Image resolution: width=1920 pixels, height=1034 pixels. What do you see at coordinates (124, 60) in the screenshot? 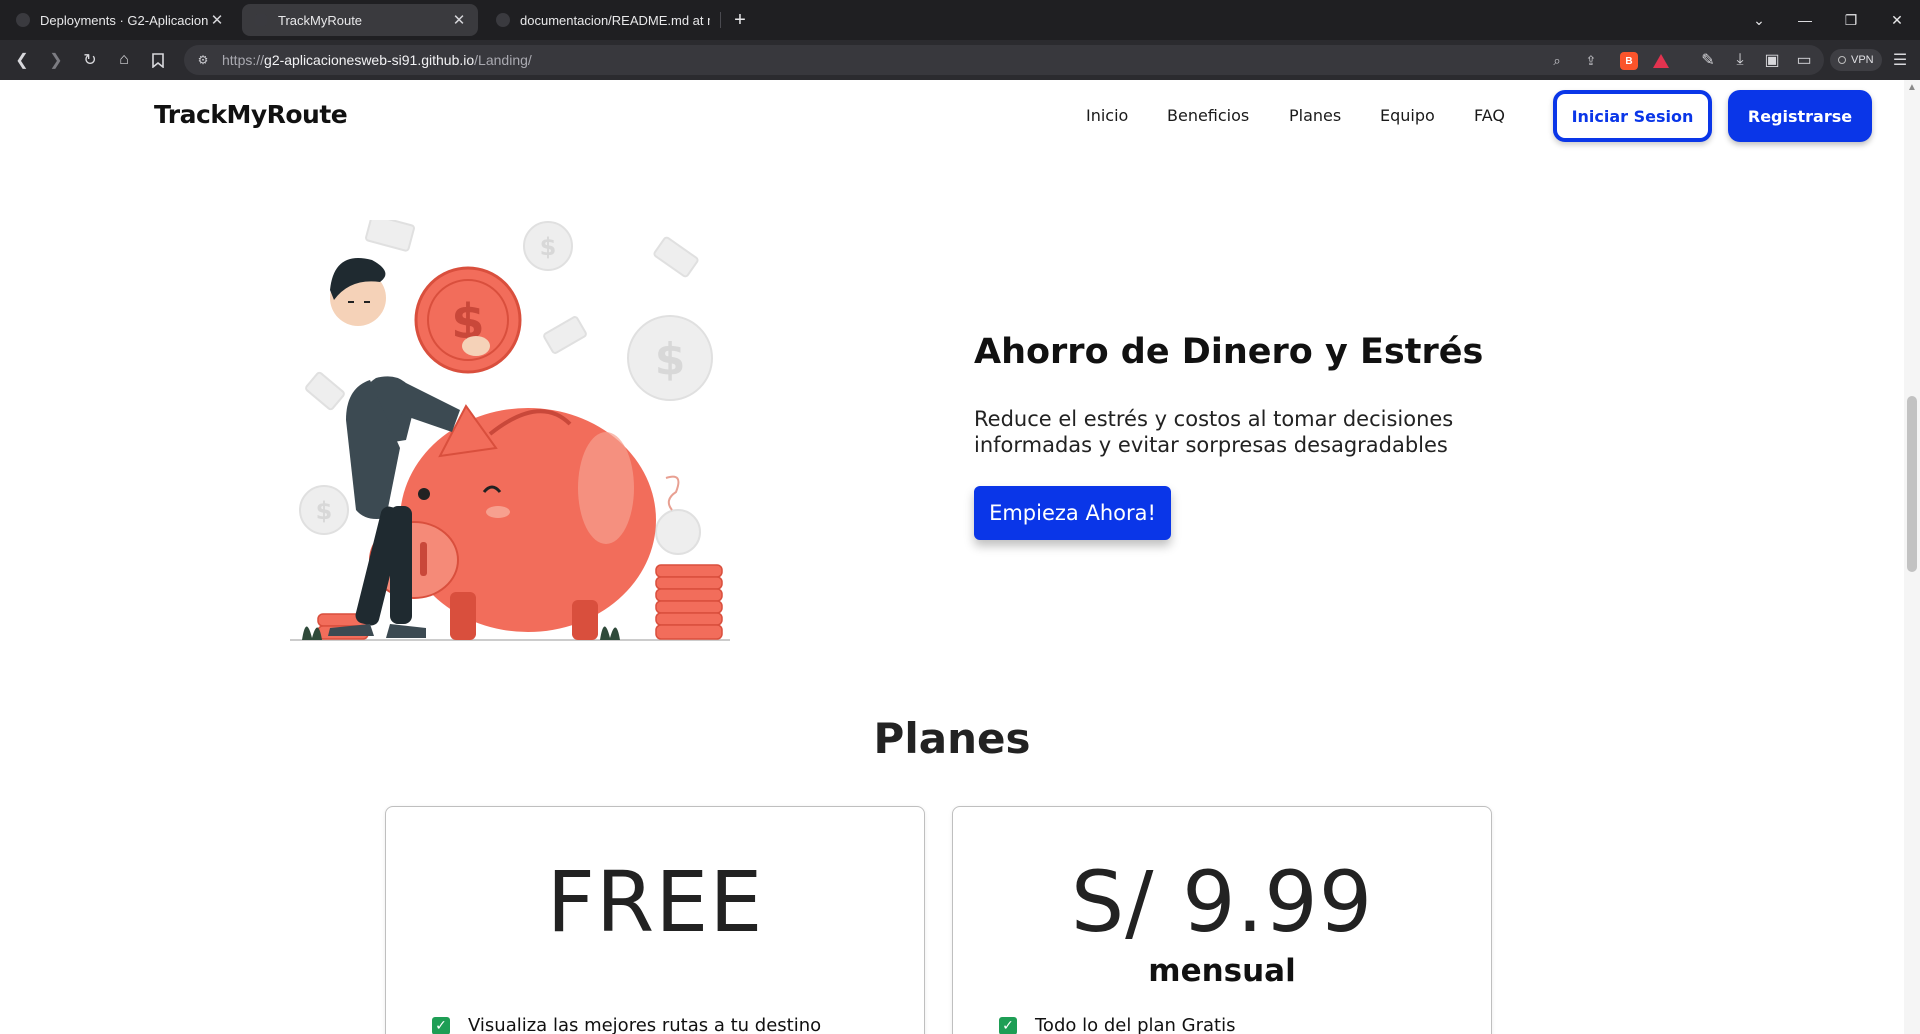
I see `home-icon: ⌂` at bounding box center [124, 60].